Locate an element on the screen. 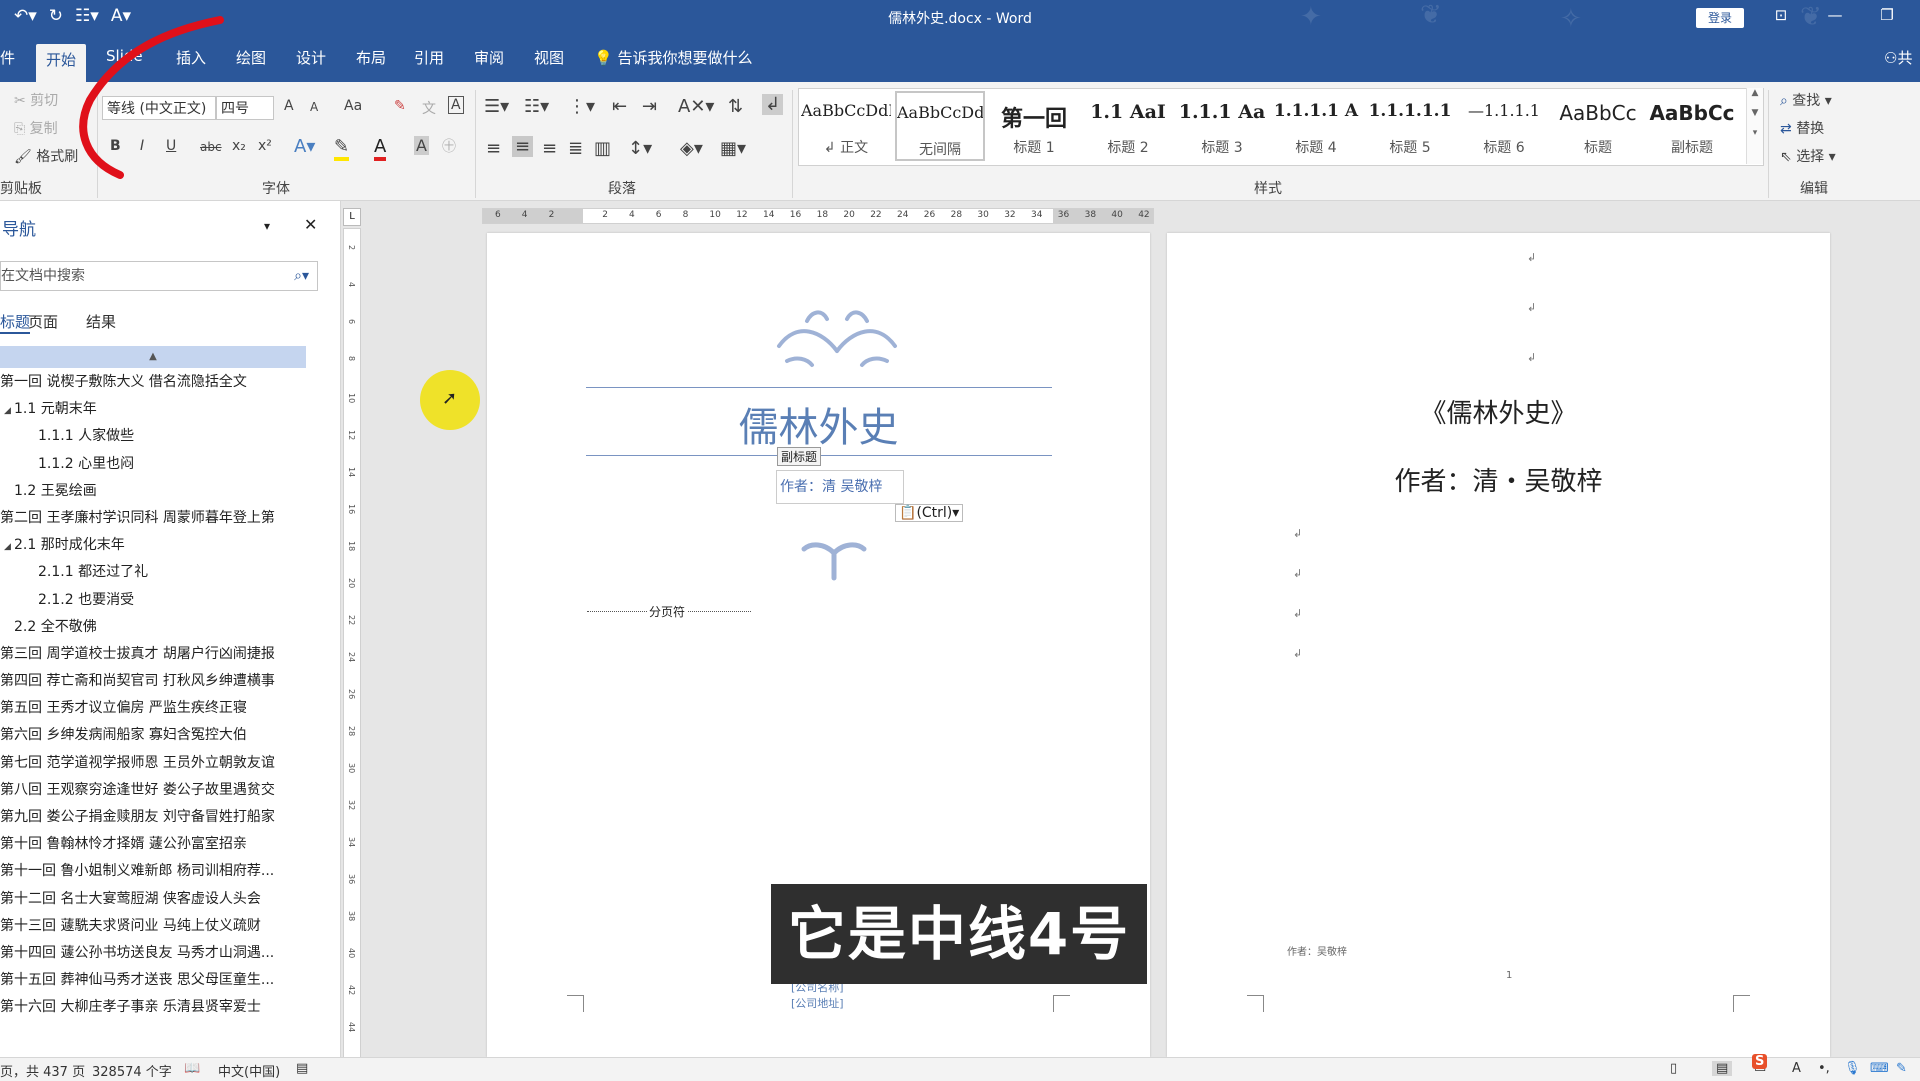  nav-tab-results: 结果 is located at coordinates (101, 321).